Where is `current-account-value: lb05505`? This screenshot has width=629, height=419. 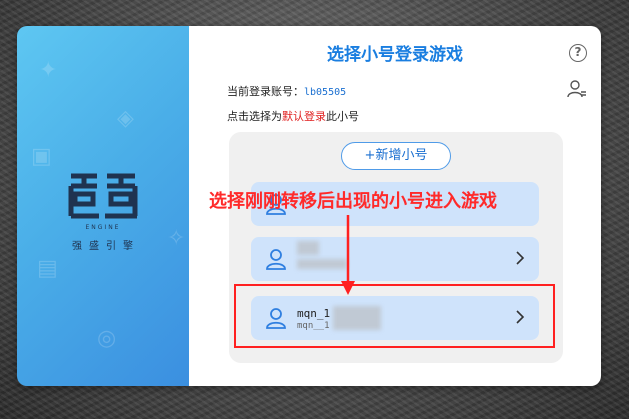
current-account-value: lb05505 is located at coordinates (325, 92).